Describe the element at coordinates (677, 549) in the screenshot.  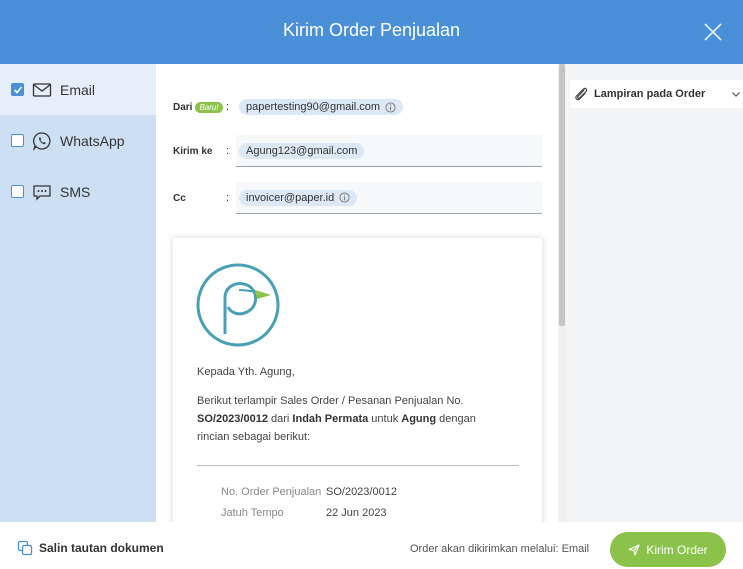
I see `send-order-label: Kirim Order` at that location.